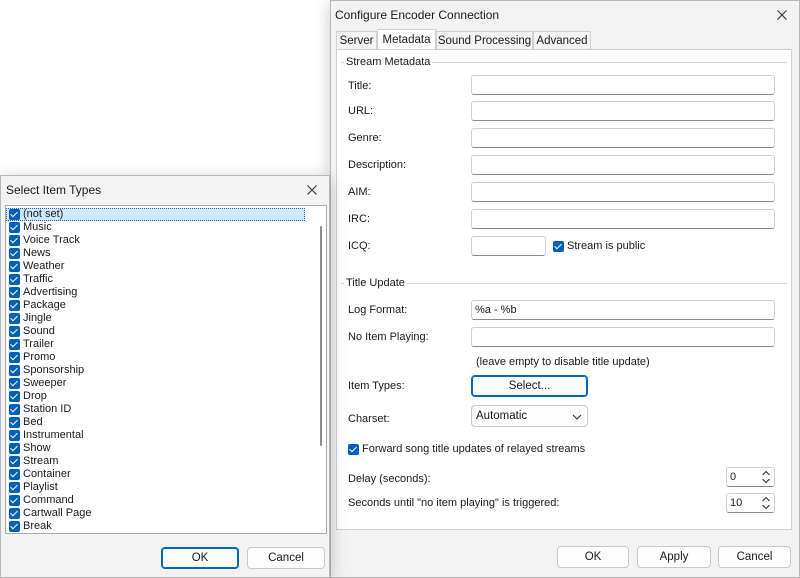 The width and height of the screenshot is (800, 578). Describe the element at coordinates (37, 253) in the screenshot. I see `list-item-label: News` at that location.